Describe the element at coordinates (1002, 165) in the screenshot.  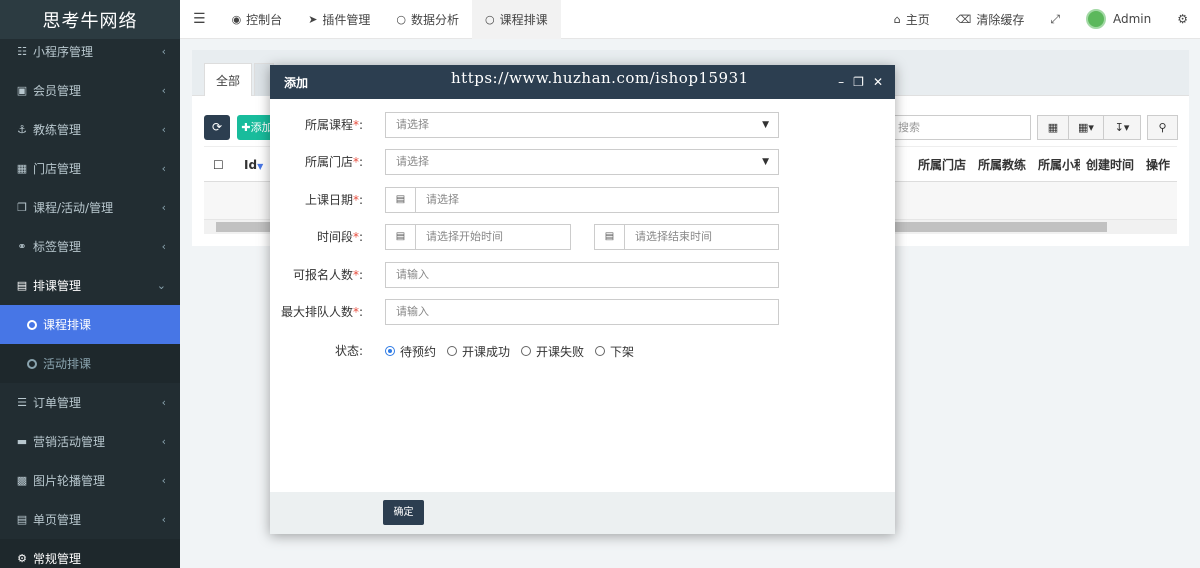
I see `column-coach: 所属教练` at that location.